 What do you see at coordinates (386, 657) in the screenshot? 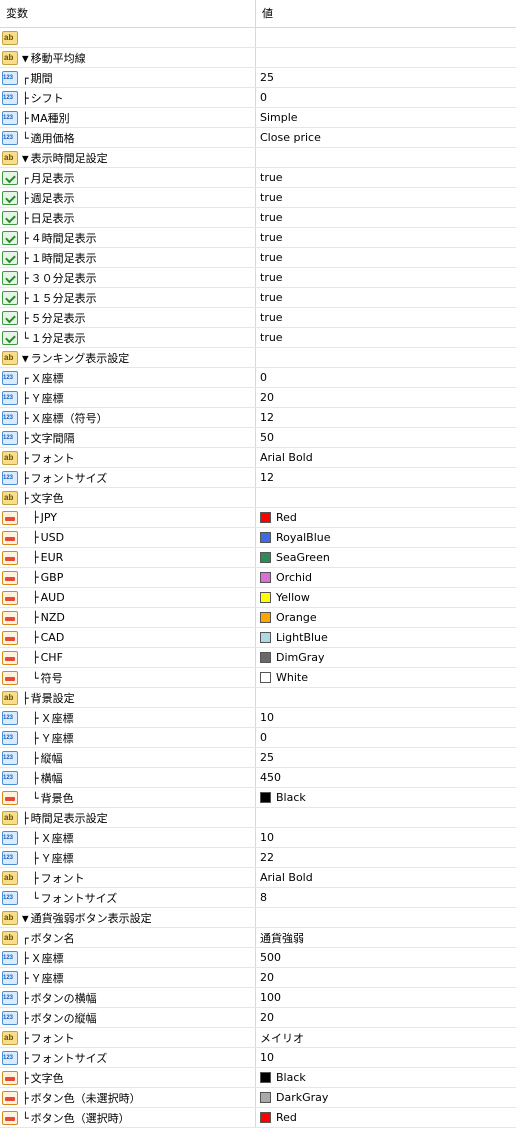
I see `parameter-value-cell: DimGray` at bounding box center [386, 657].